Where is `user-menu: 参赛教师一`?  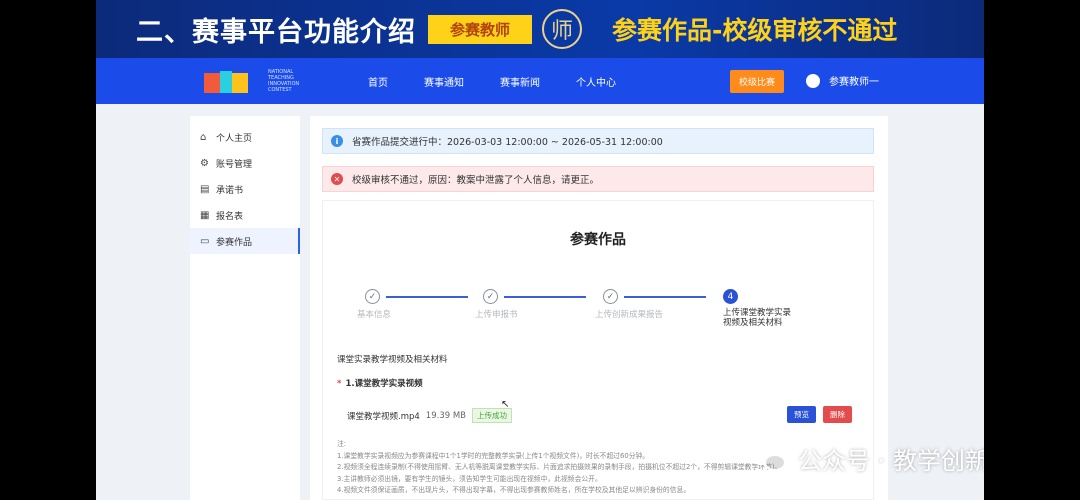 user-menu: 参赛教师一 is located at coordinates (842, 80).